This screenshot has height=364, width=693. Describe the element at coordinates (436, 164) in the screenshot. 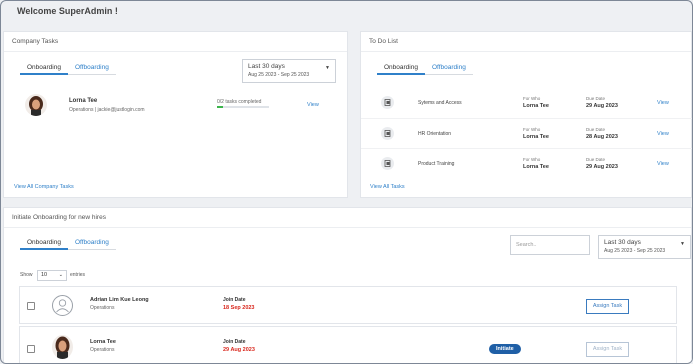

I see `task-name: Product Training` at that location.